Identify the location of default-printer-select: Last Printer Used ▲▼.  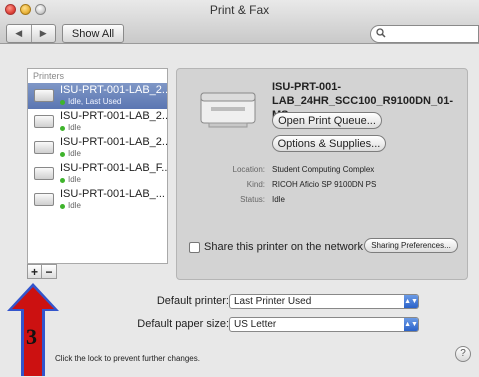
(324, 301).